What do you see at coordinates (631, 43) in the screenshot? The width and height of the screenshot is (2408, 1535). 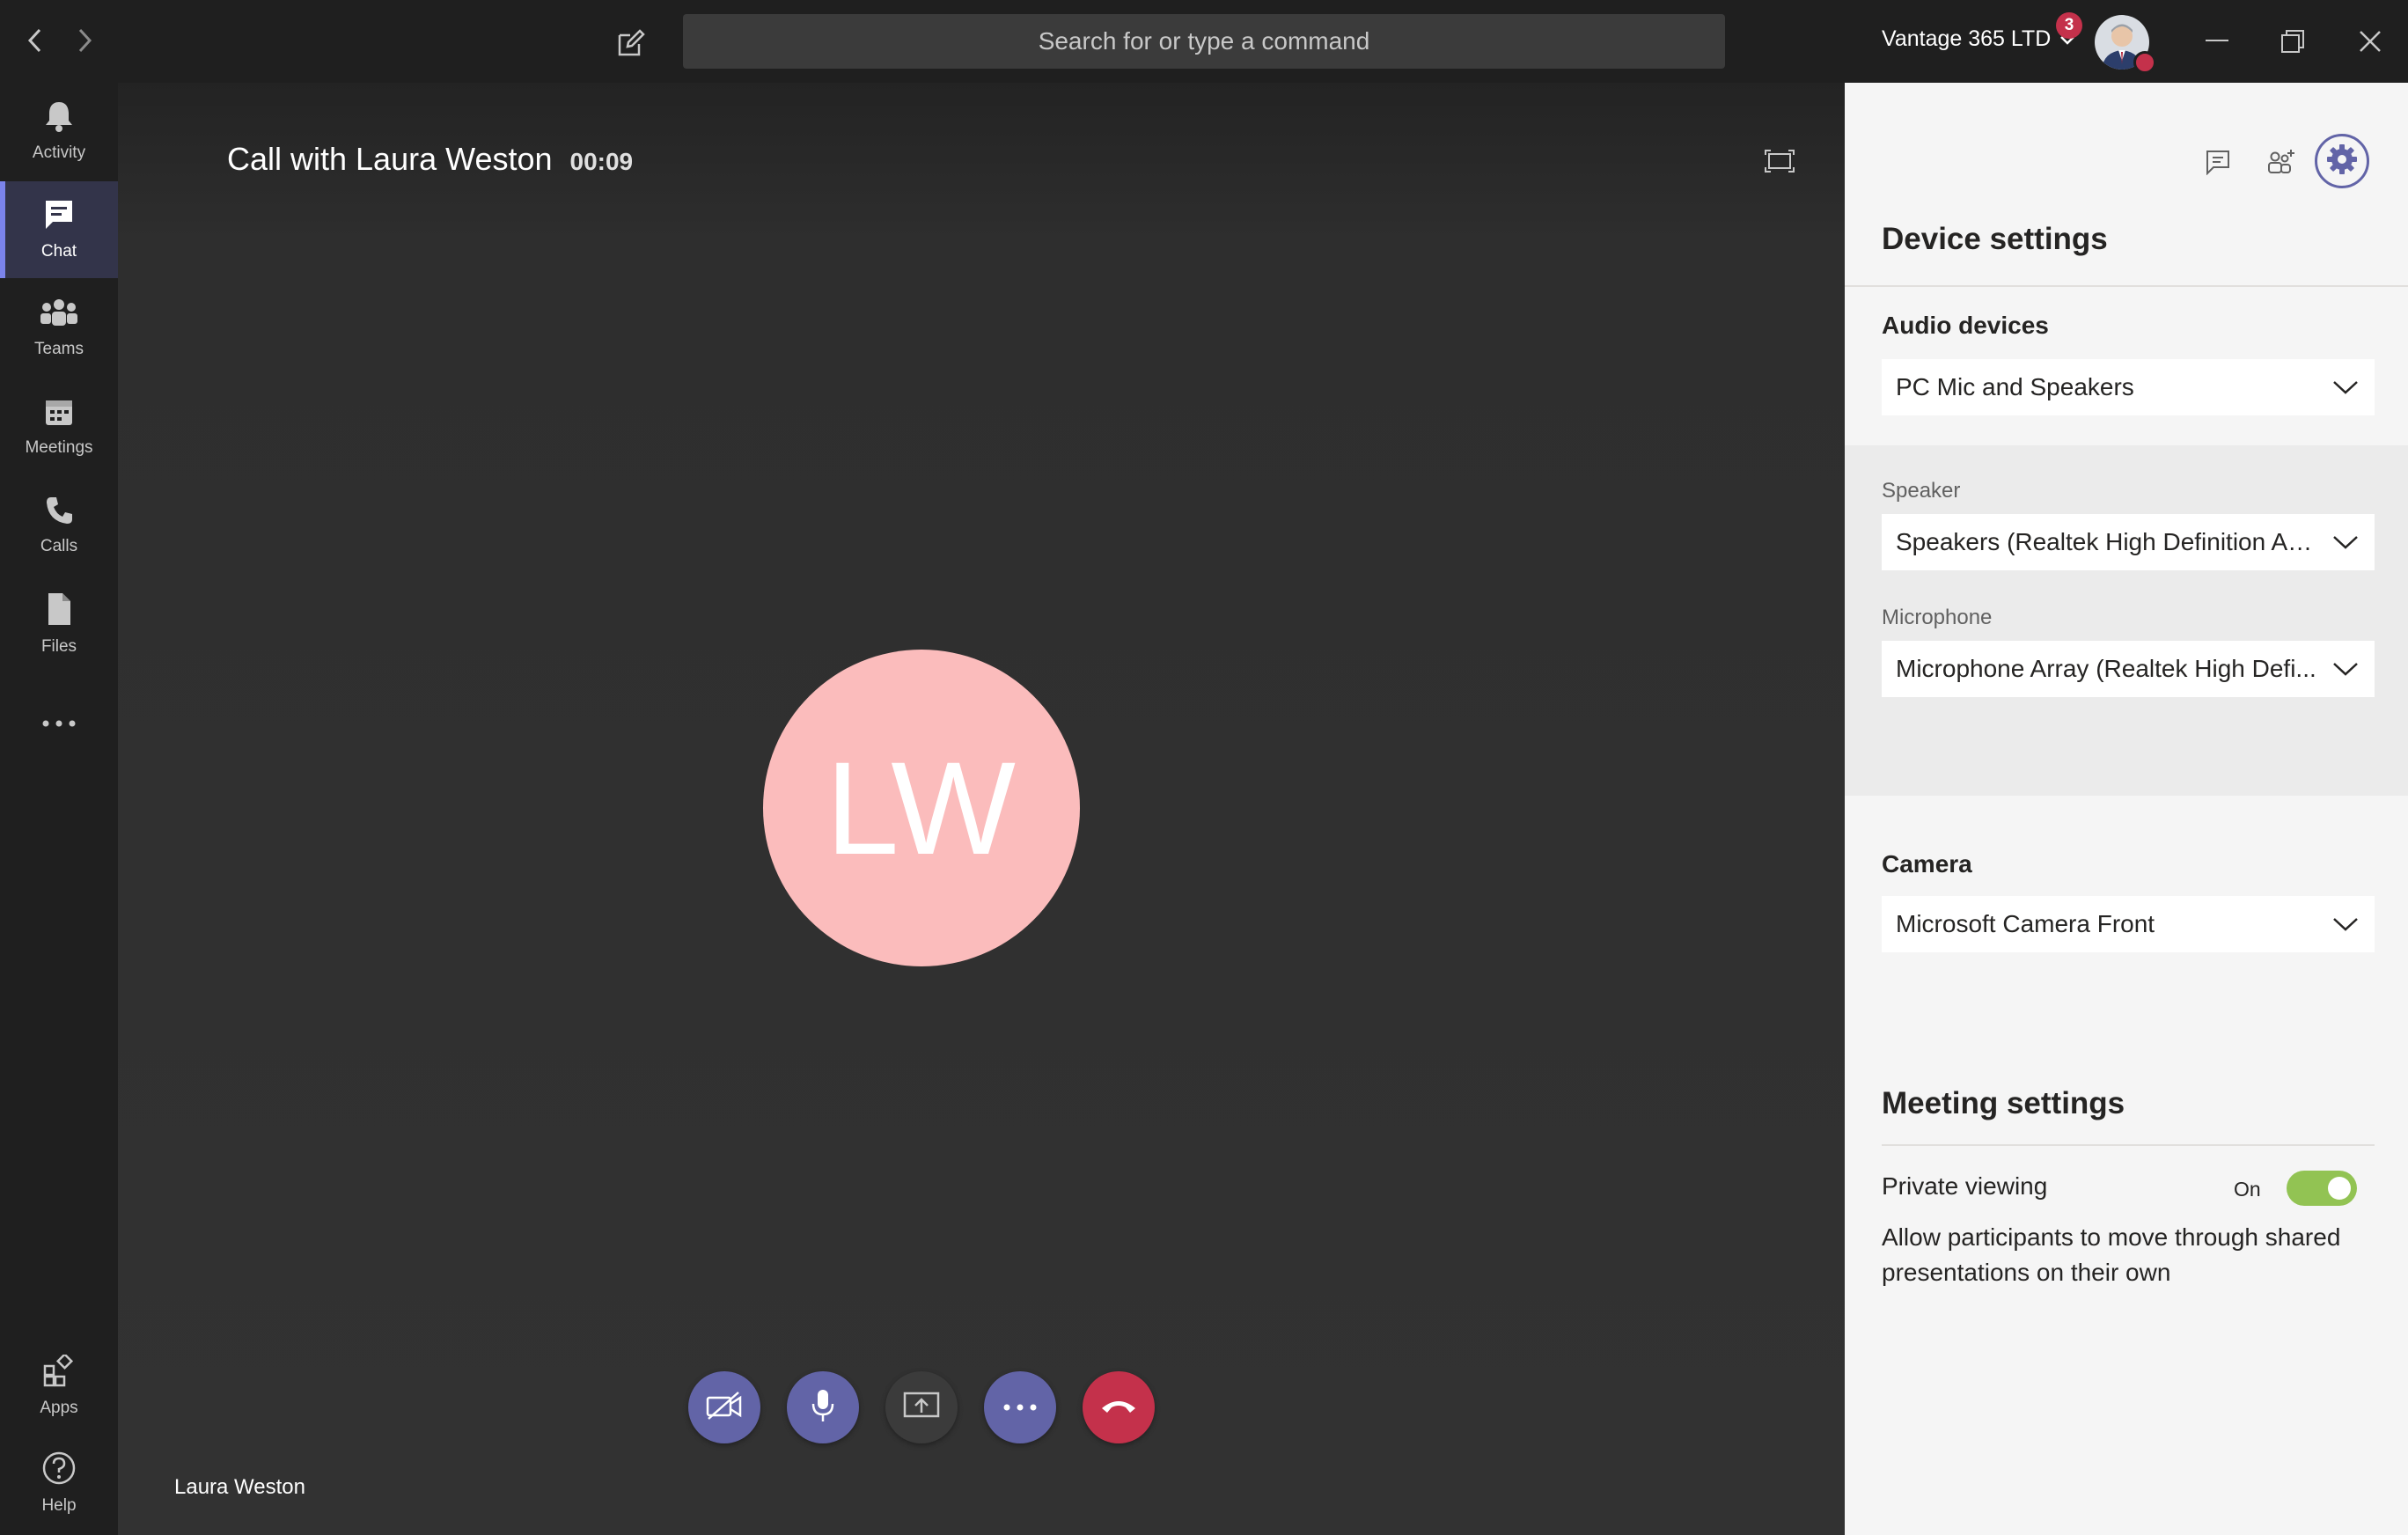 I see `compose-icon` at bounding box center [631, 43].